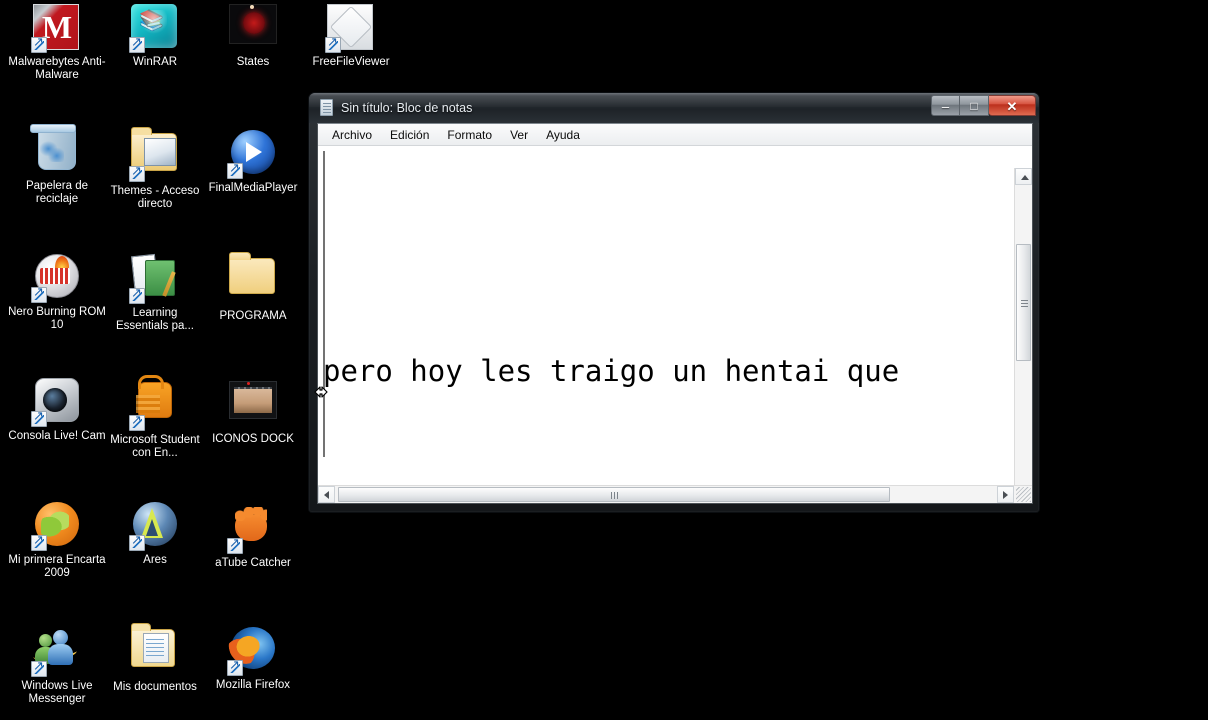 The width and height of the screenshot is (1208, 720). I want to click on freefileviewer-icon, so click(350, 28).